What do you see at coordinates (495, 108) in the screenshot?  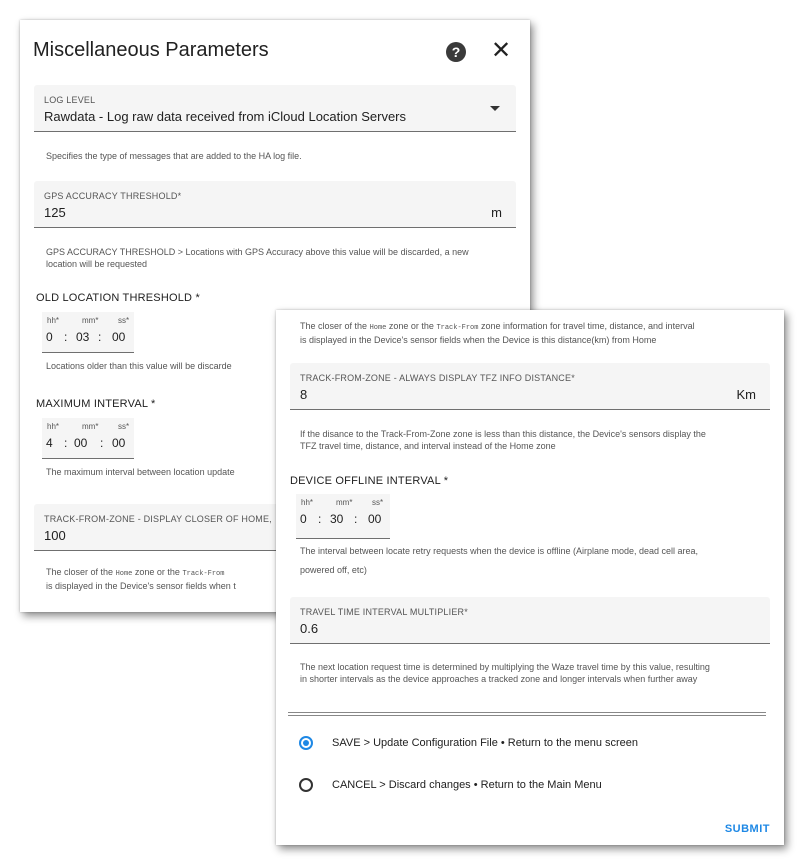 I see `dropdown-arrow-icon` at bounding box center [495, 108].